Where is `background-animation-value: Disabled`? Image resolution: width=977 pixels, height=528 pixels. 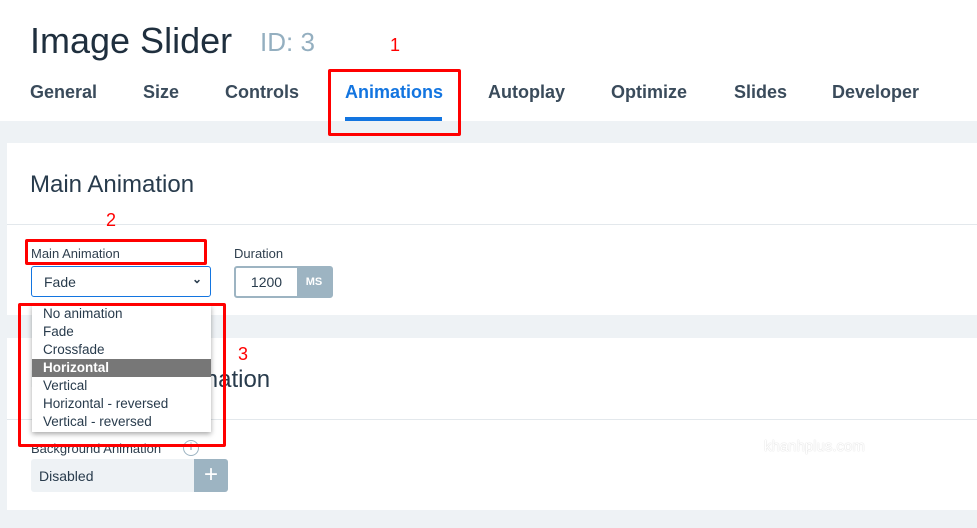
background-animation-value: Disabled is located at coordinates (66, 476).